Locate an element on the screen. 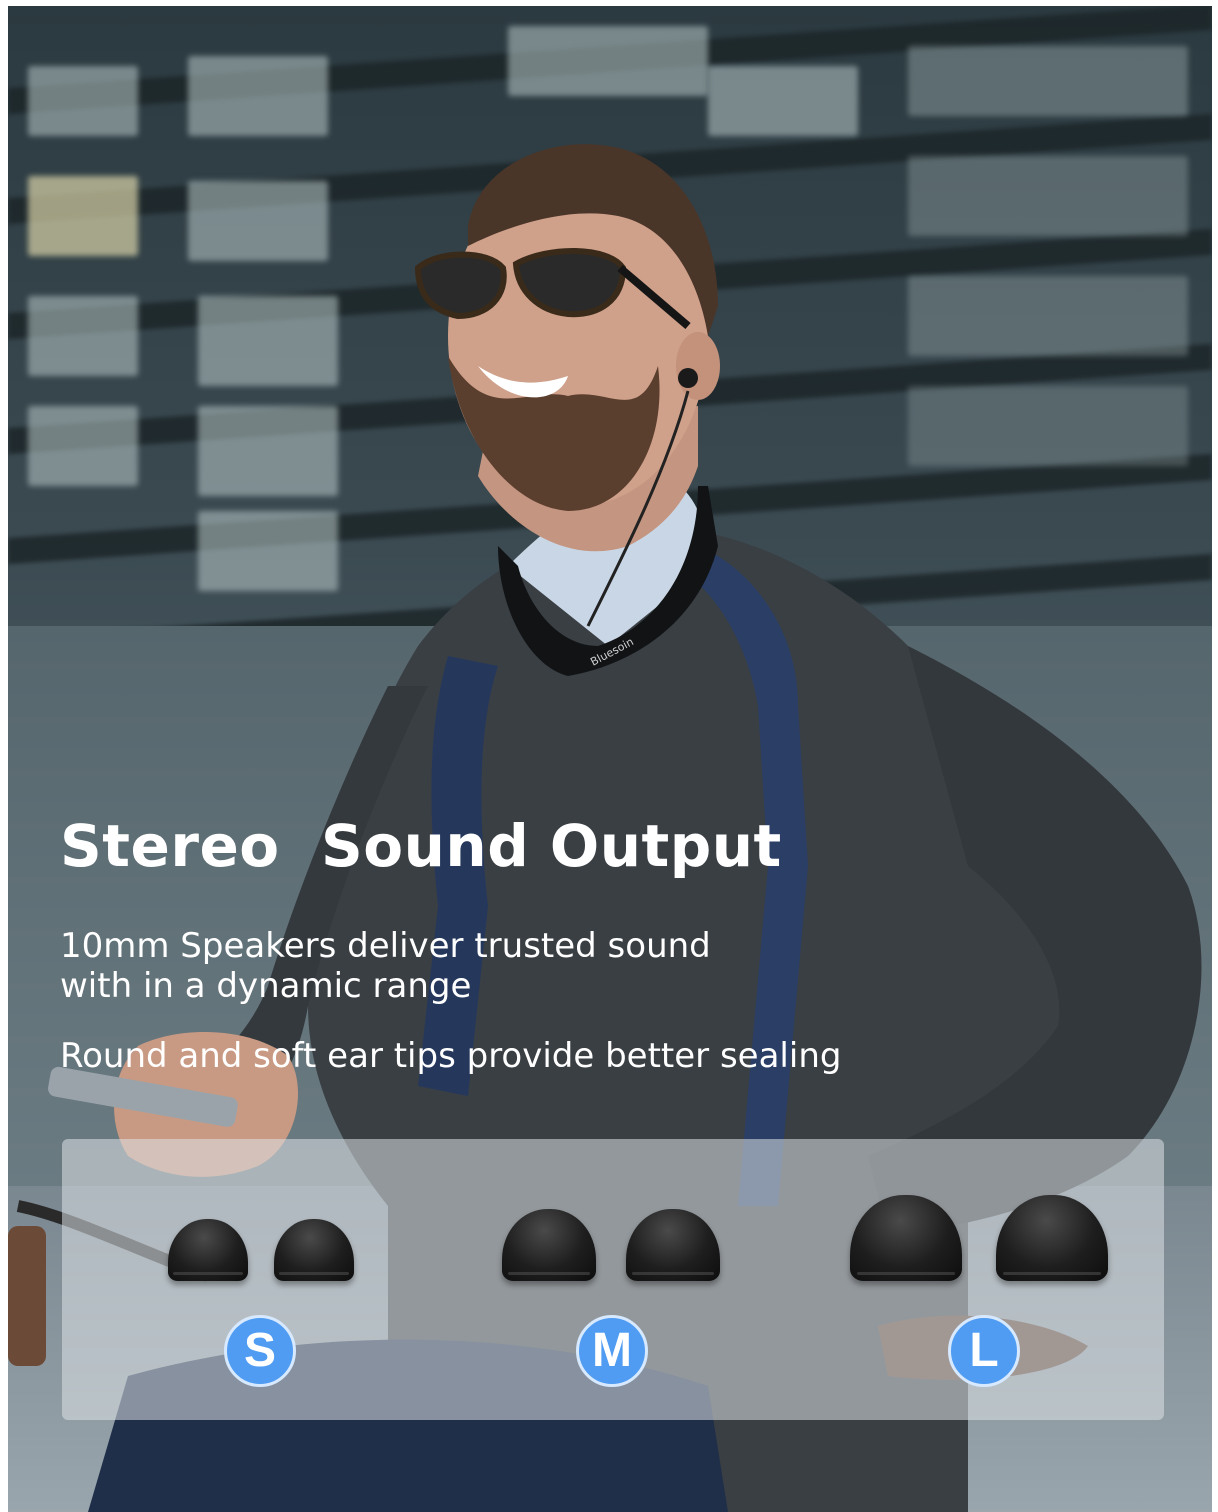  size-badge-small: S is located at coordinates (260, 1351).